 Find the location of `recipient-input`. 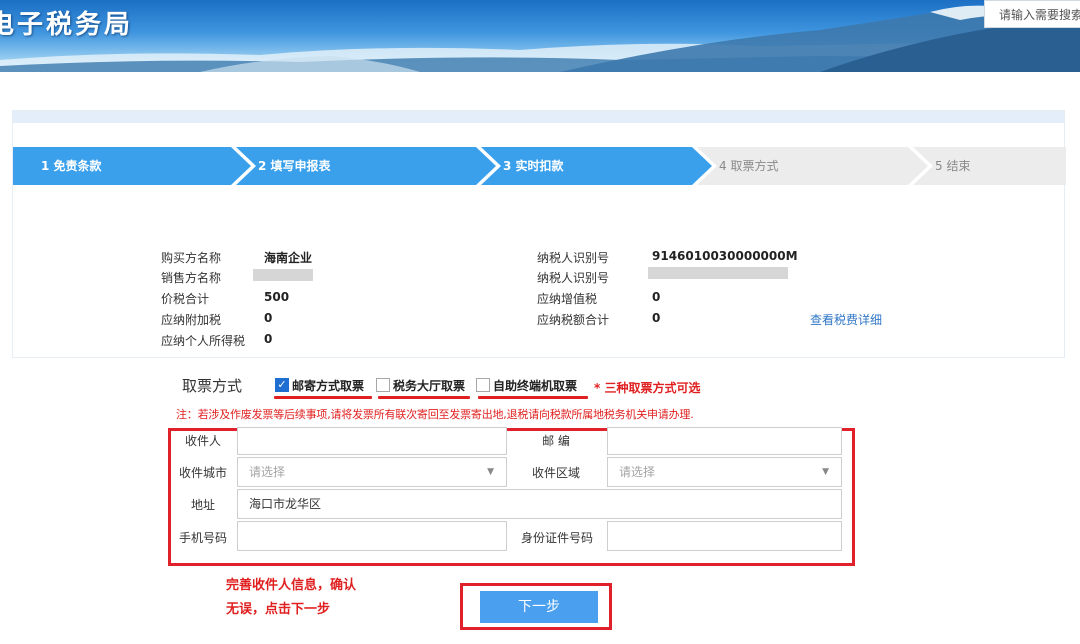

recipient-input is located at coordinates (372, 441).